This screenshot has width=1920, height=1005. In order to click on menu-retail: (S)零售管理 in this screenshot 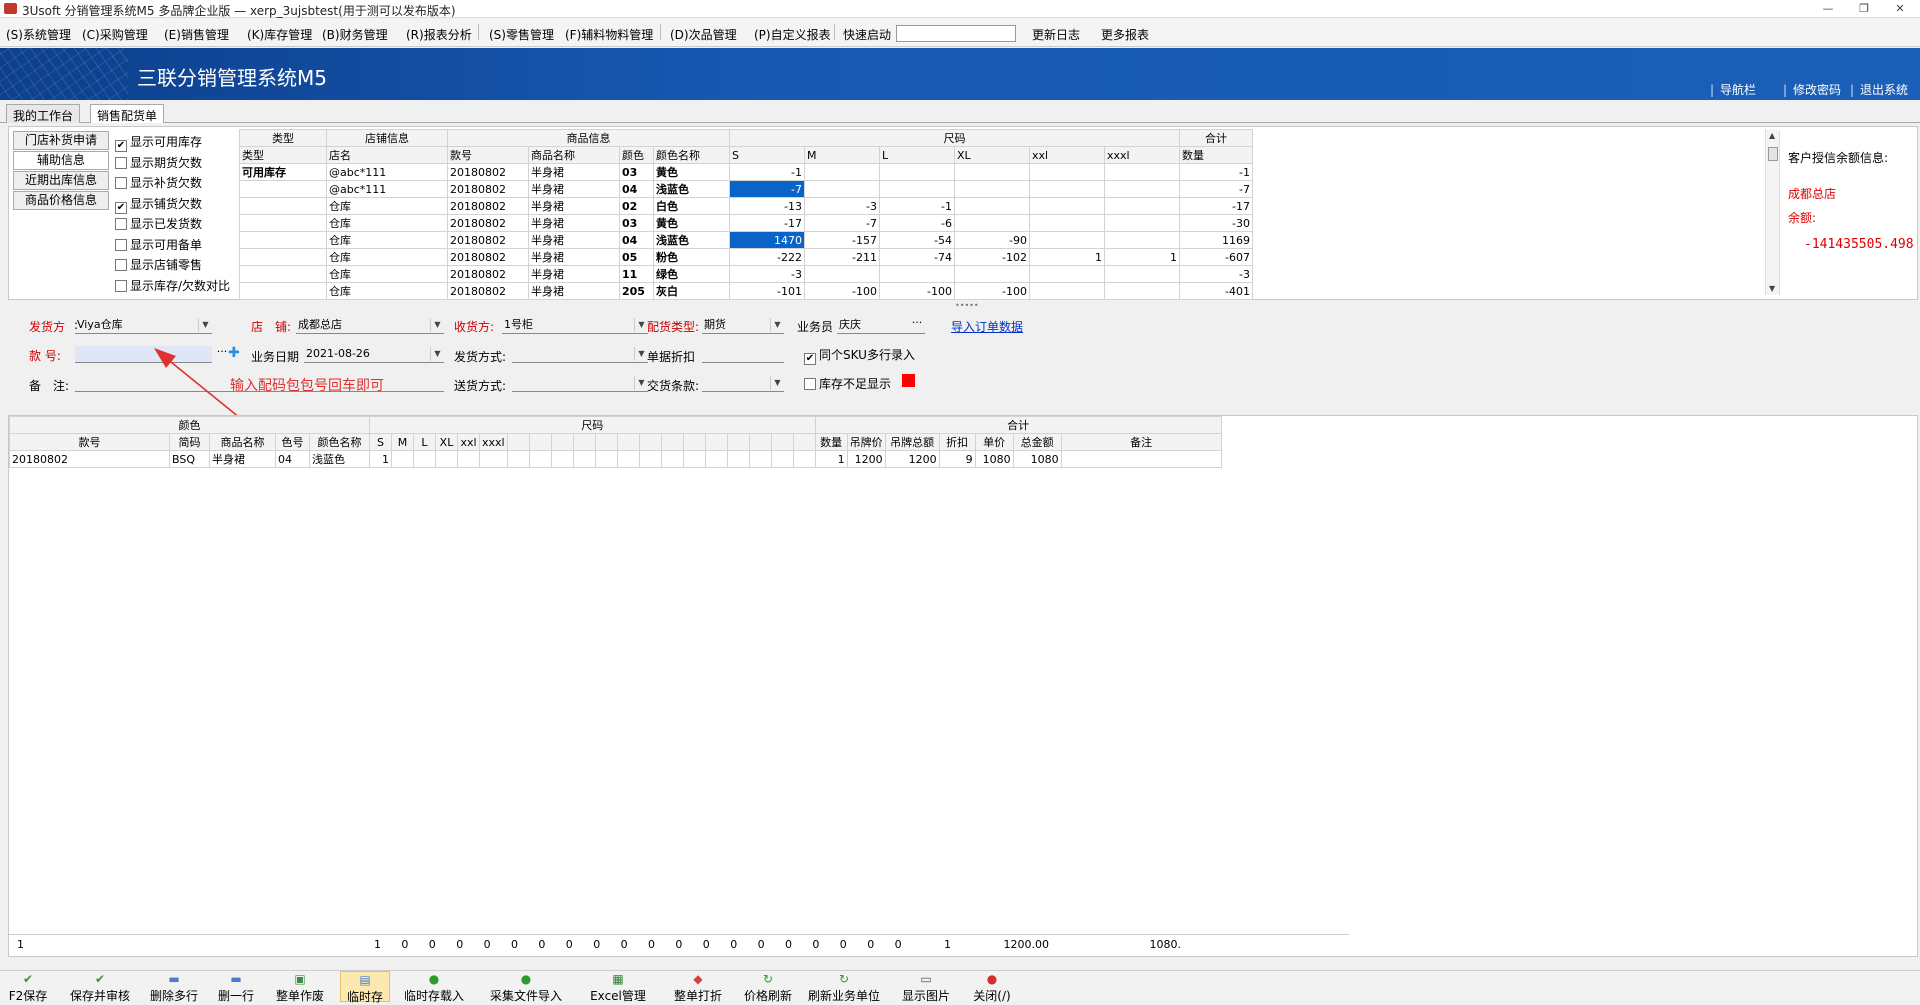, I will do `click(521, 34)`.